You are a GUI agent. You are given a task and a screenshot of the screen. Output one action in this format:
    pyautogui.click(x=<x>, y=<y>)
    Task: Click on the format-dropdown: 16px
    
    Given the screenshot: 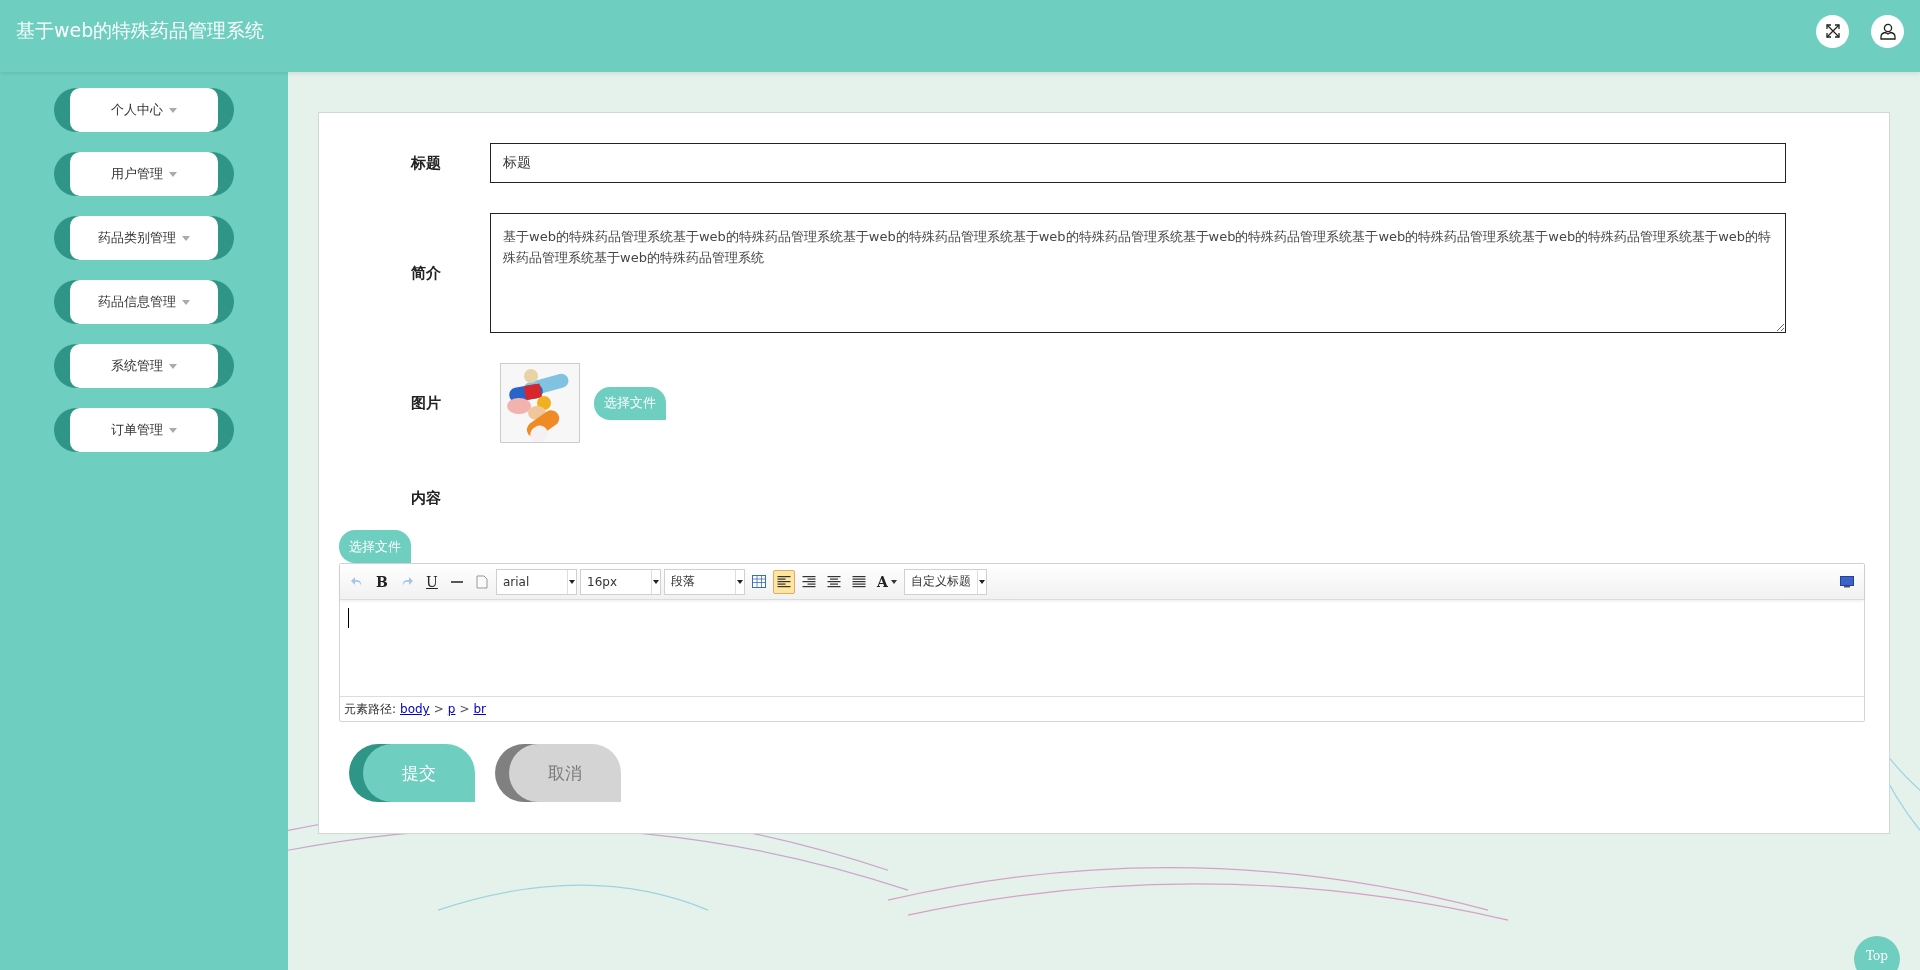 What is the action you would take?
    pyautogui.click(x=620, y=581)
    